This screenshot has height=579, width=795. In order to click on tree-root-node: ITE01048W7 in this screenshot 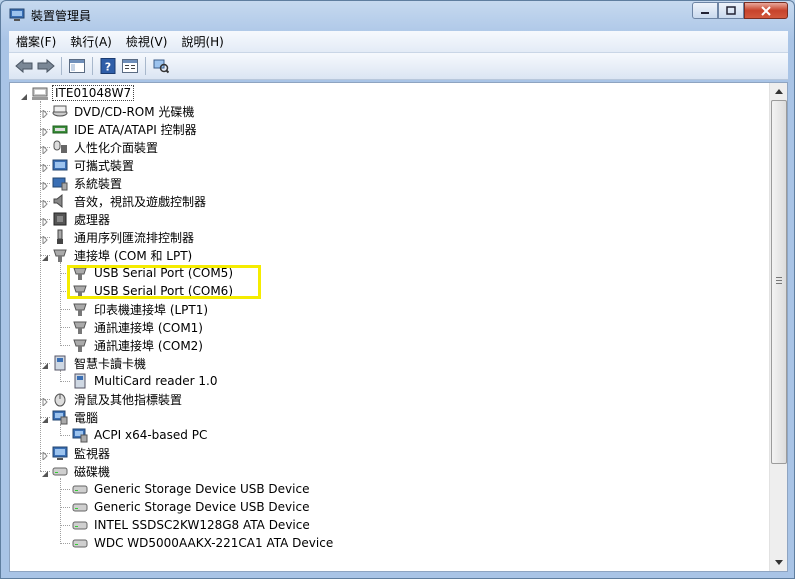, I will do `click(83, 93)`.